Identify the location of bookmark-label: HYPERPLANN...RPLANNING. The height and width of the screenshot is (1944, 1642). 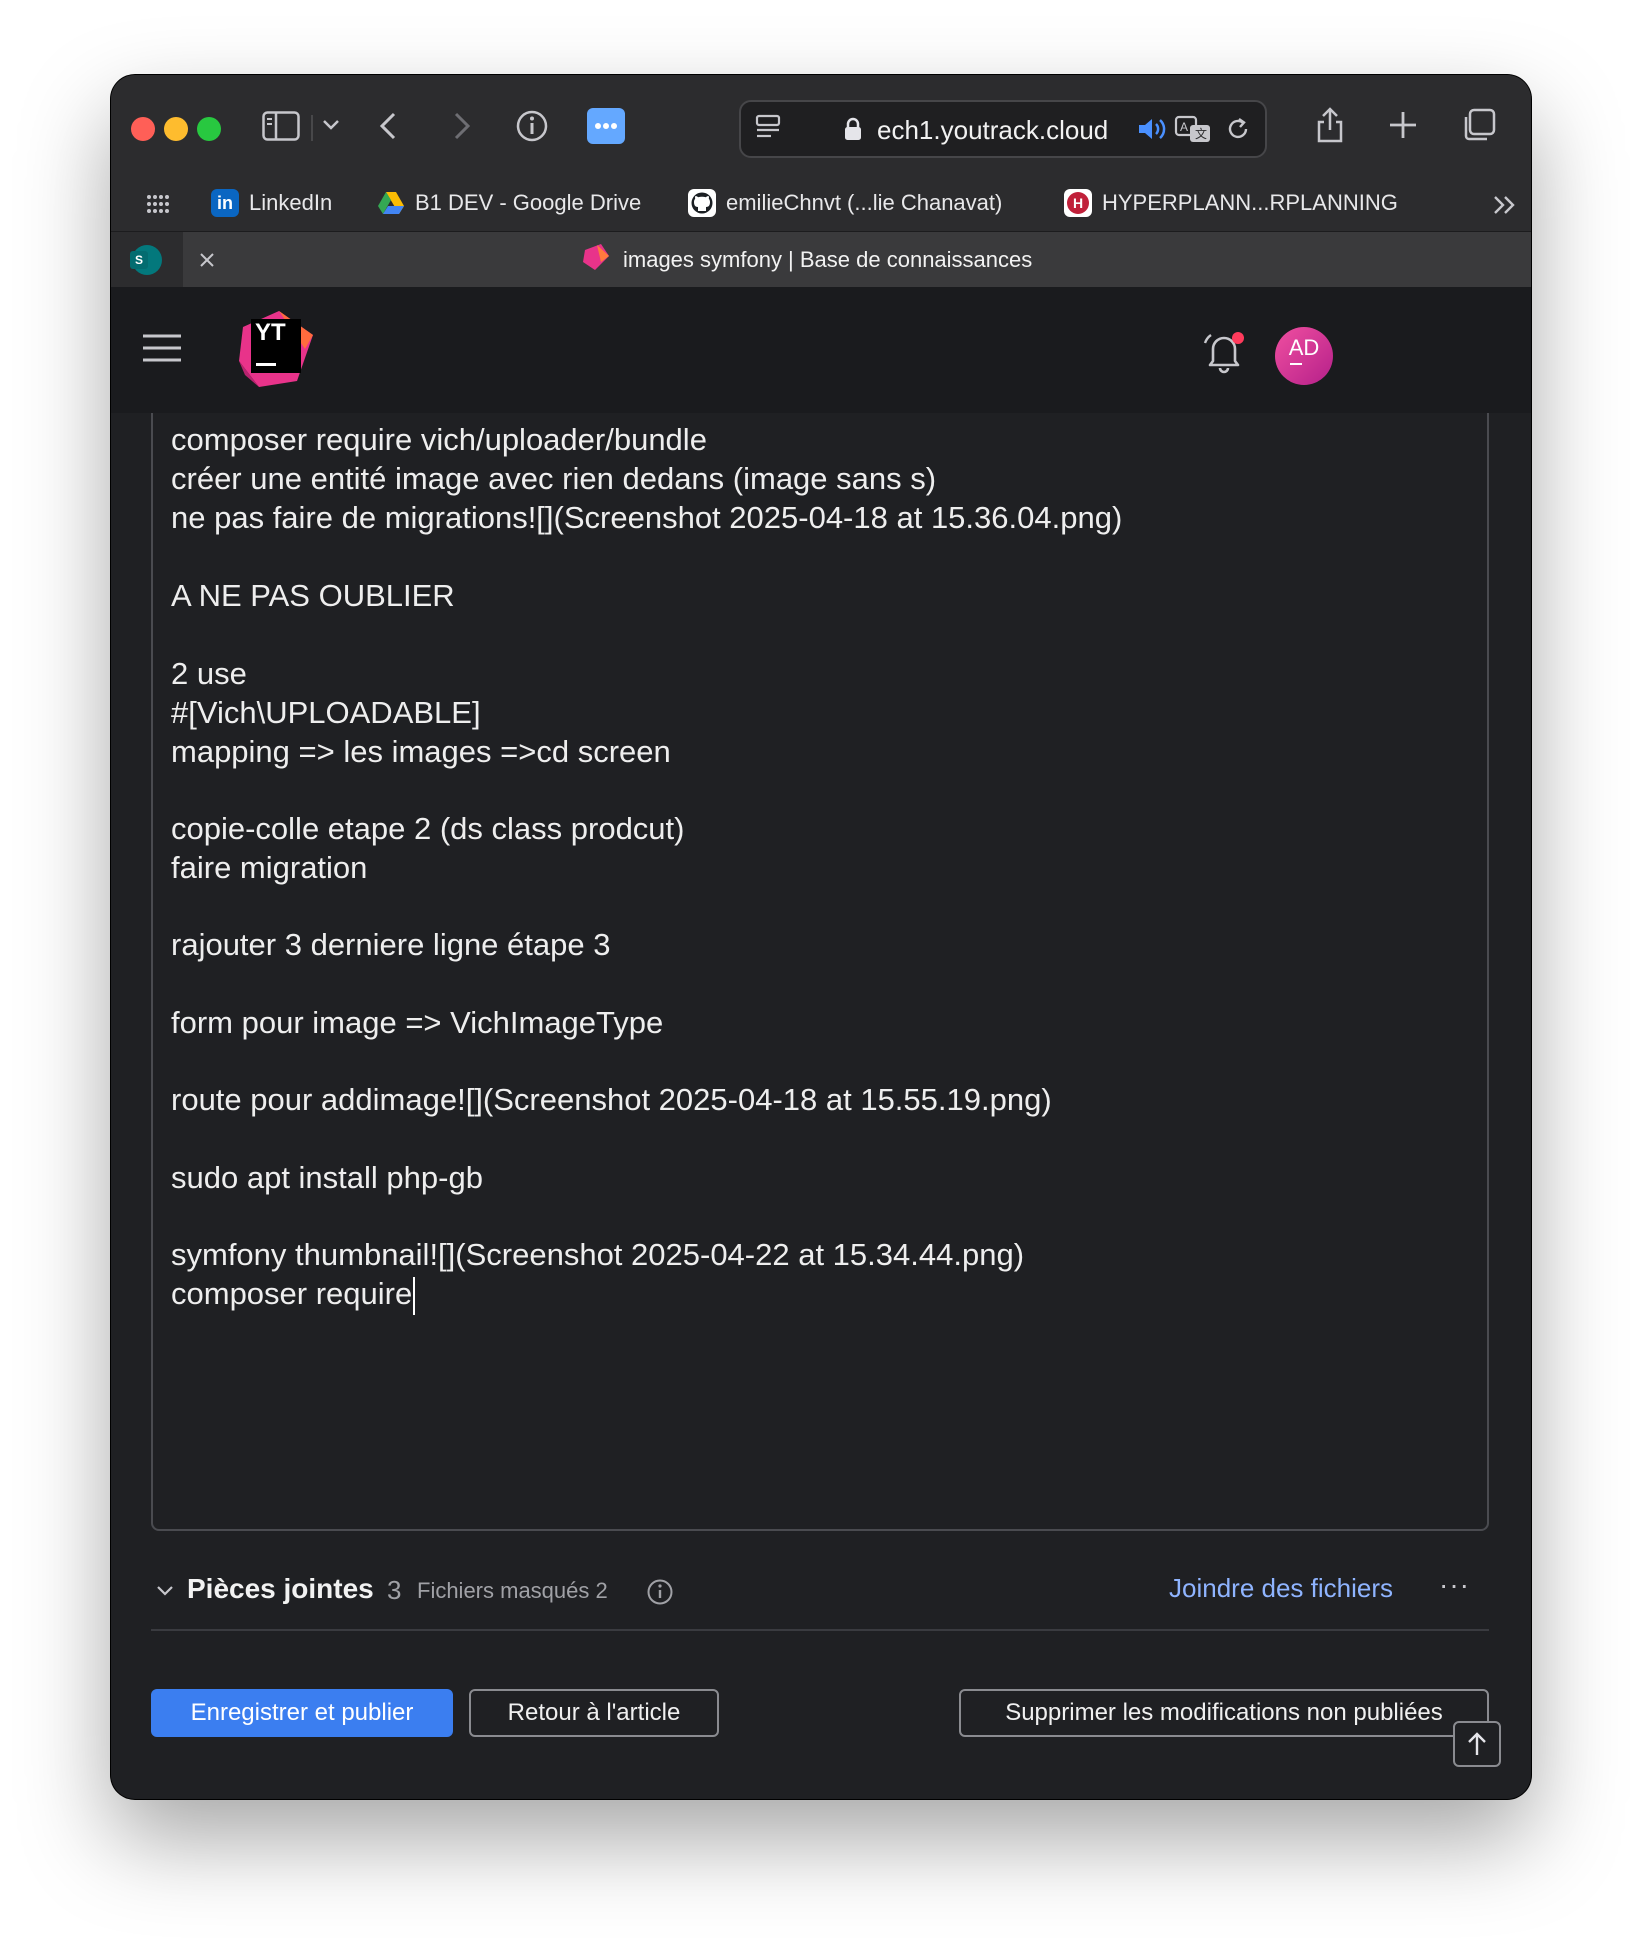
(1250, 202).